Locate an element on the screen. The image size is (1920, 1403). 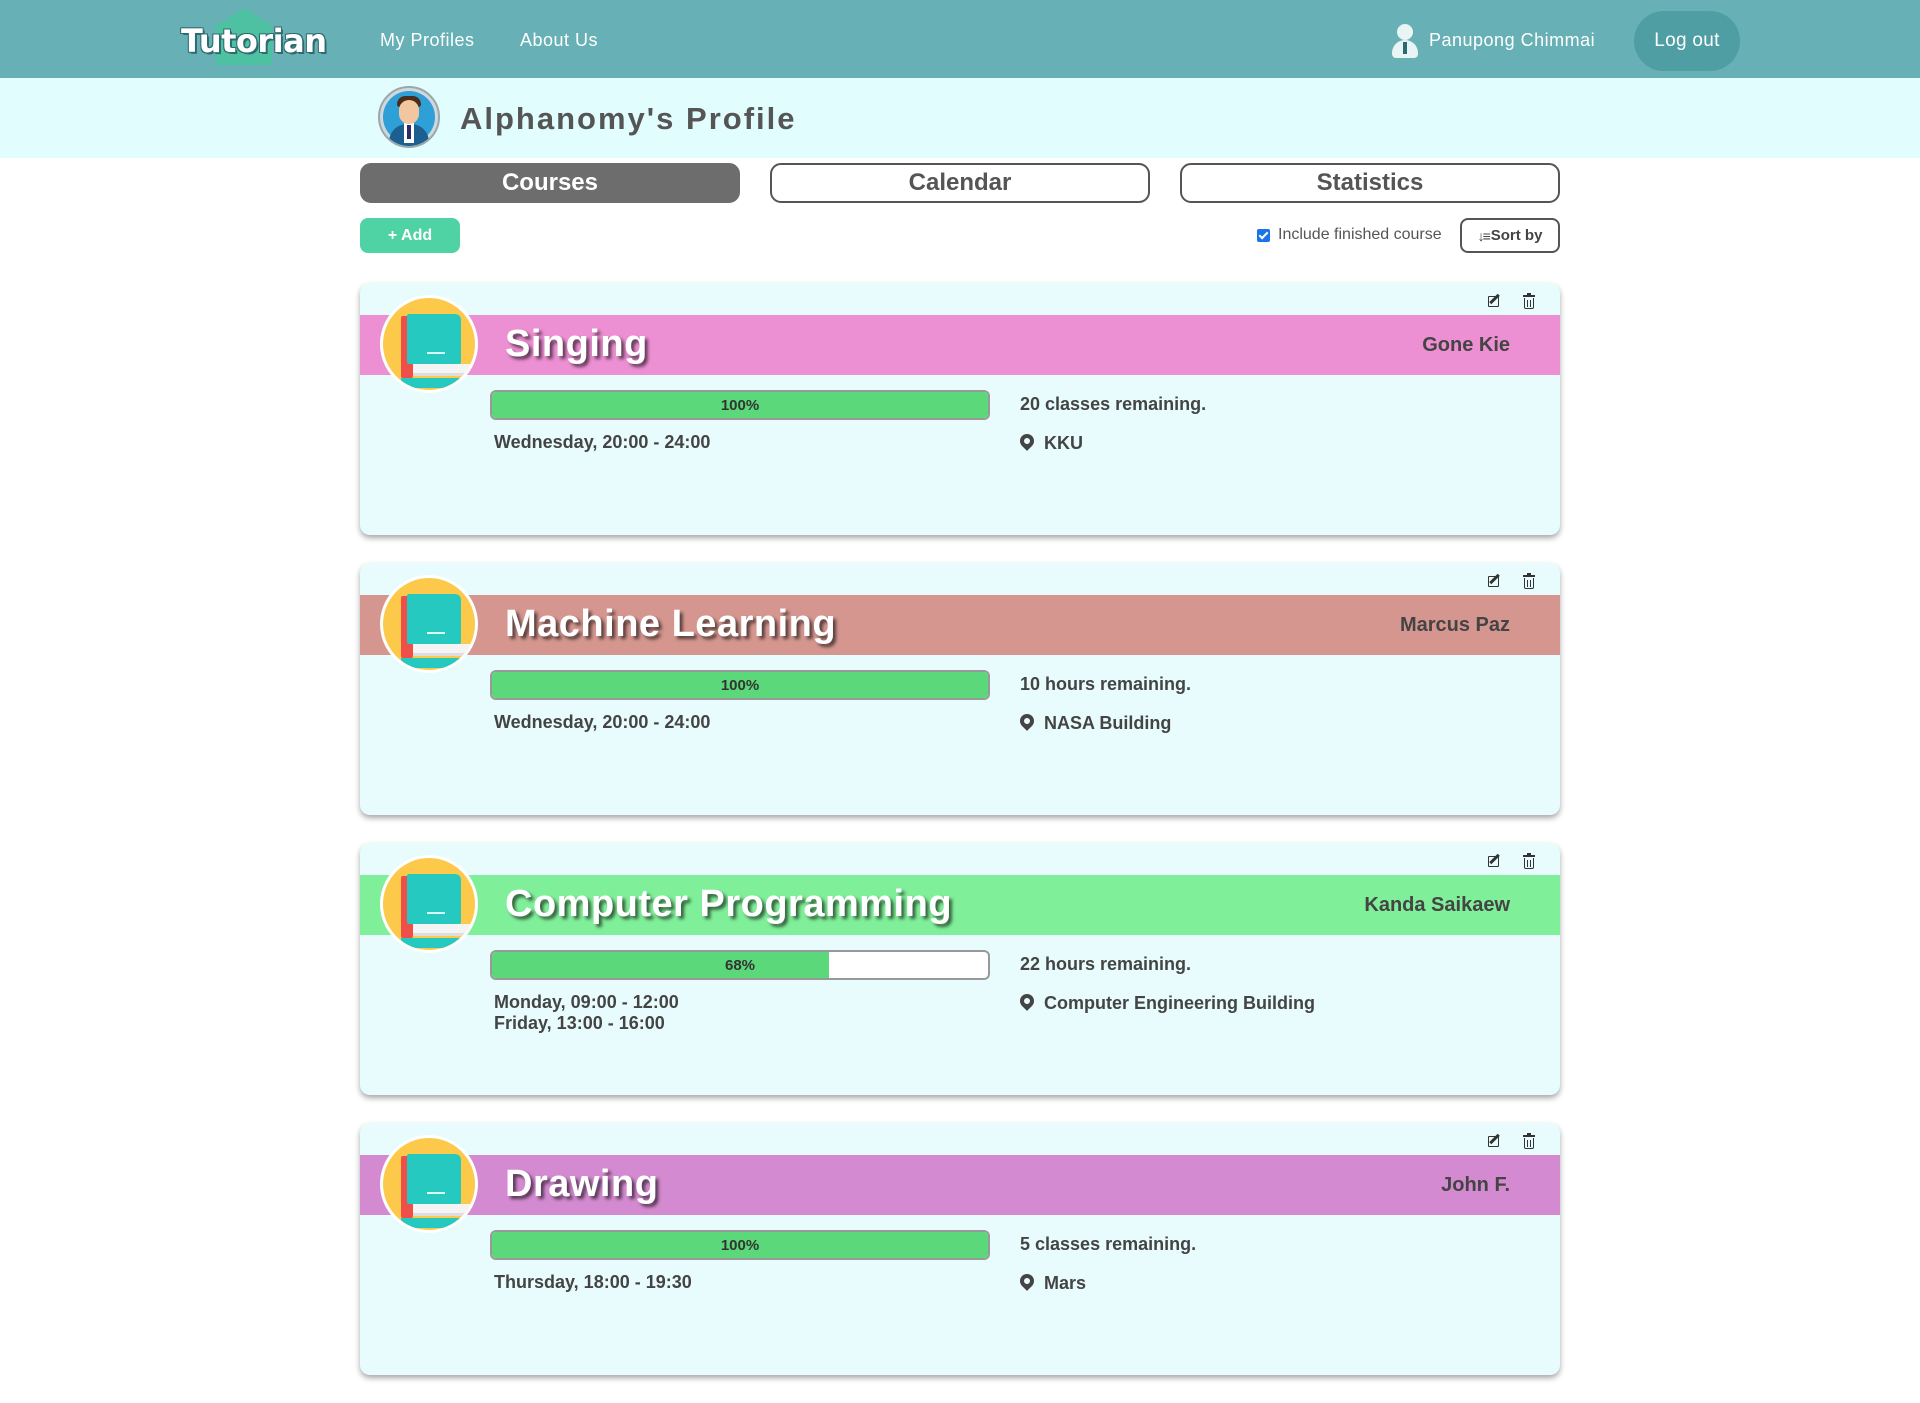
course-tutor: Gone Kie is located at coordinates (1466, 345).